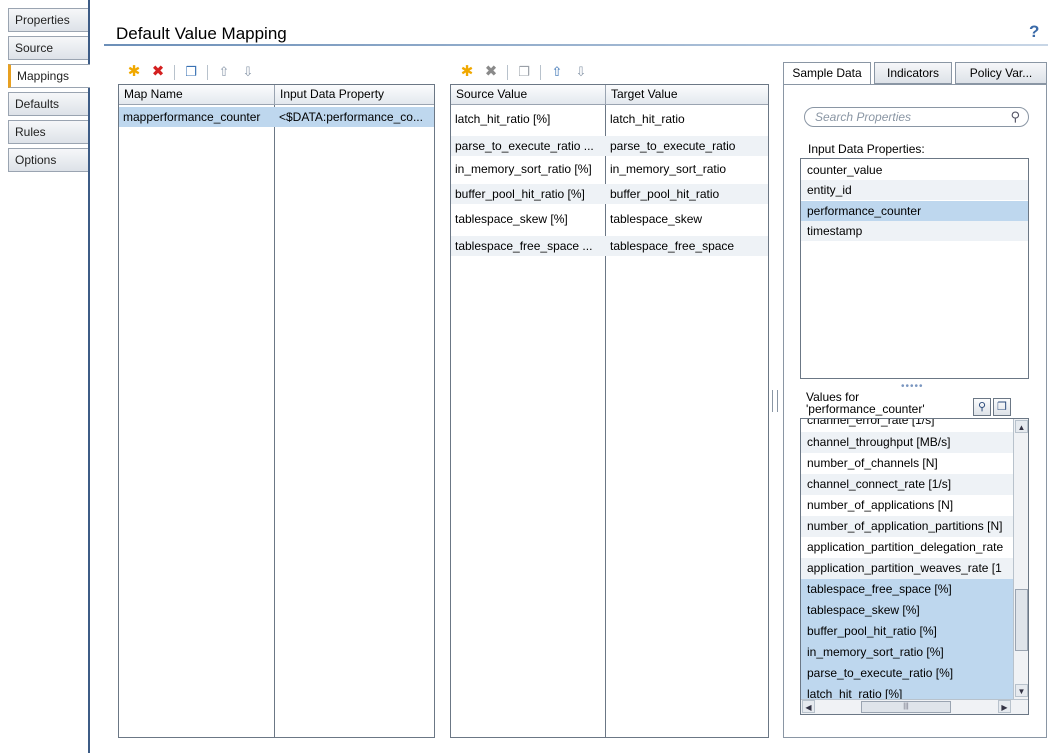 This screenshot has height=753, width=1057. What do you see at coordinates (907, 610) in the screenshot?
I see `list-item: tablespace_skew [%]` at bounding box center [907, 610].